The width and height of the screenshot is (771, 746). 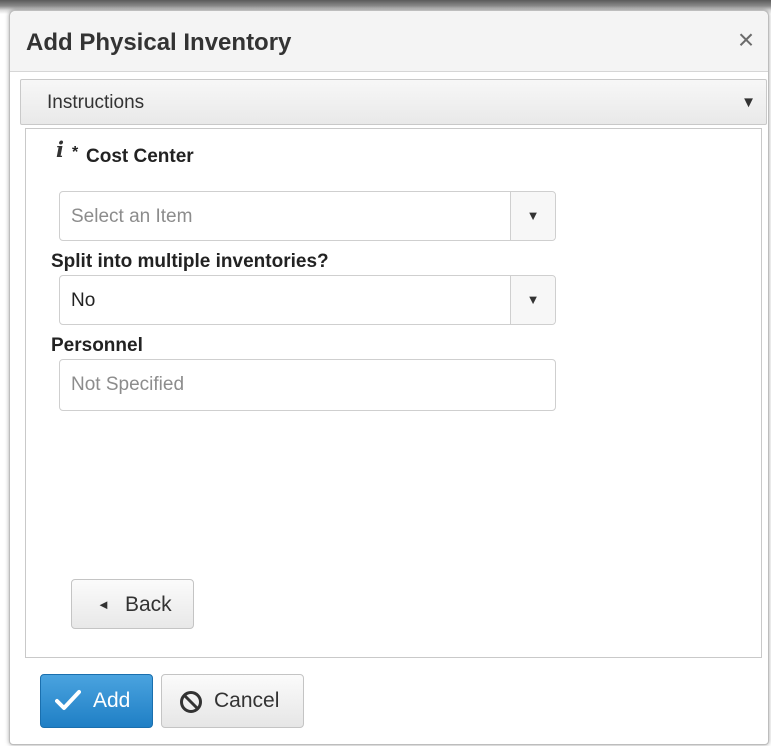 I want to click on personnel-placeholder: Not Specified, so click(x=128, y=384).